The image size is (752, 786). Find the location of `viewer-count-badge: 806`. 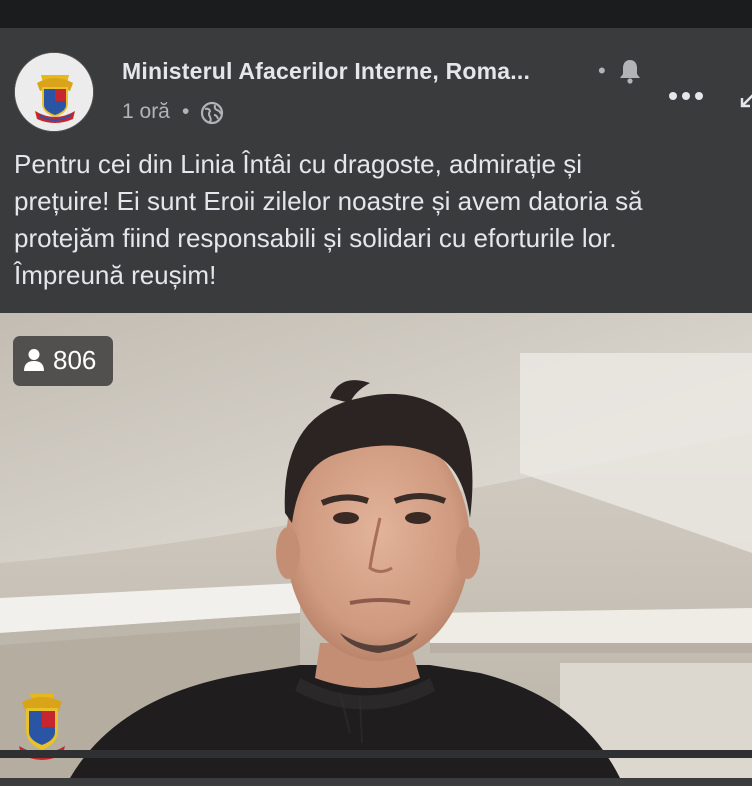

viewer-count-badge: 806 is located at coordinates (63, 361).